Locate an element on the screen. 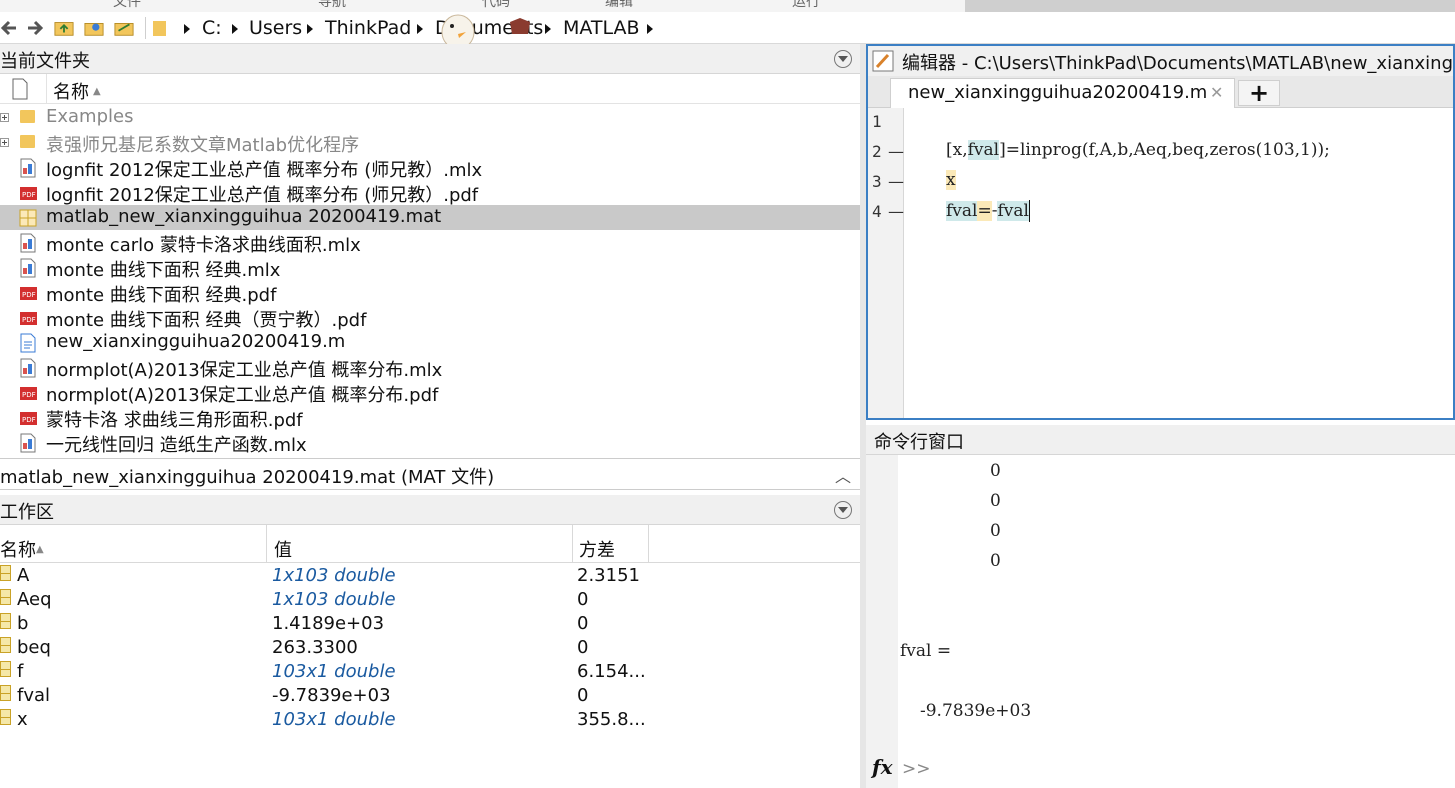 The width and height of the screenshot is (1455, 788). folder-icon is located at coordinates (27, 141).